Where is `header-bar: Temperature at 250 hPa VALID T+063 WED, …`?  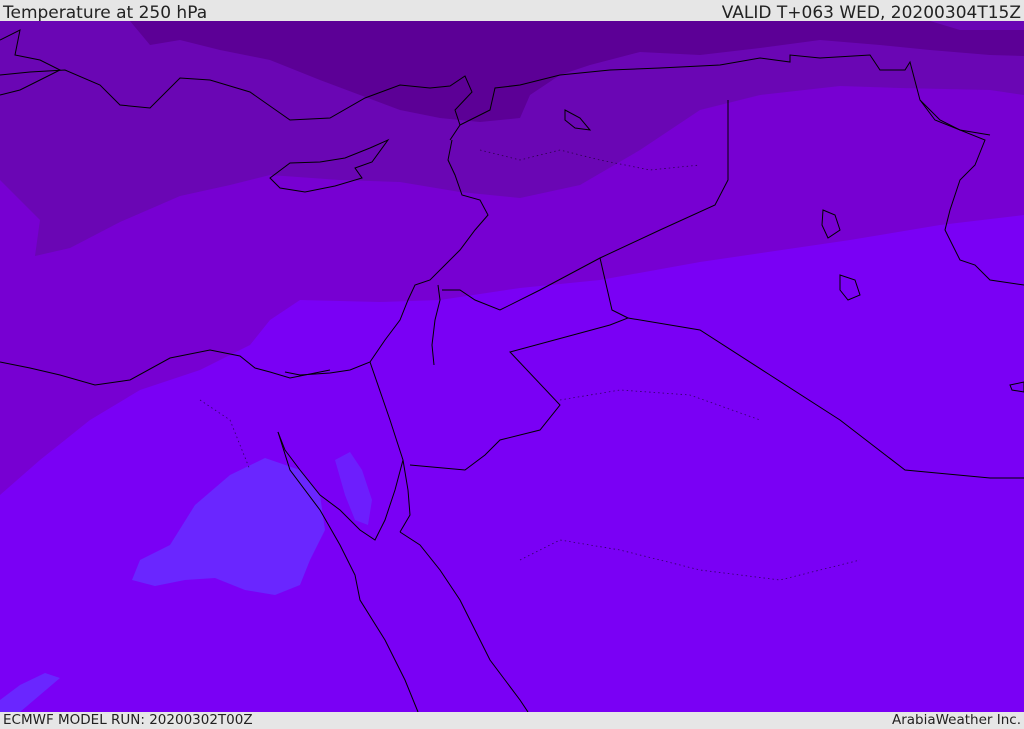
header-bar: Temperature at 250 hPa VALID T+063 WED, … is located at coordinates (512, 11).